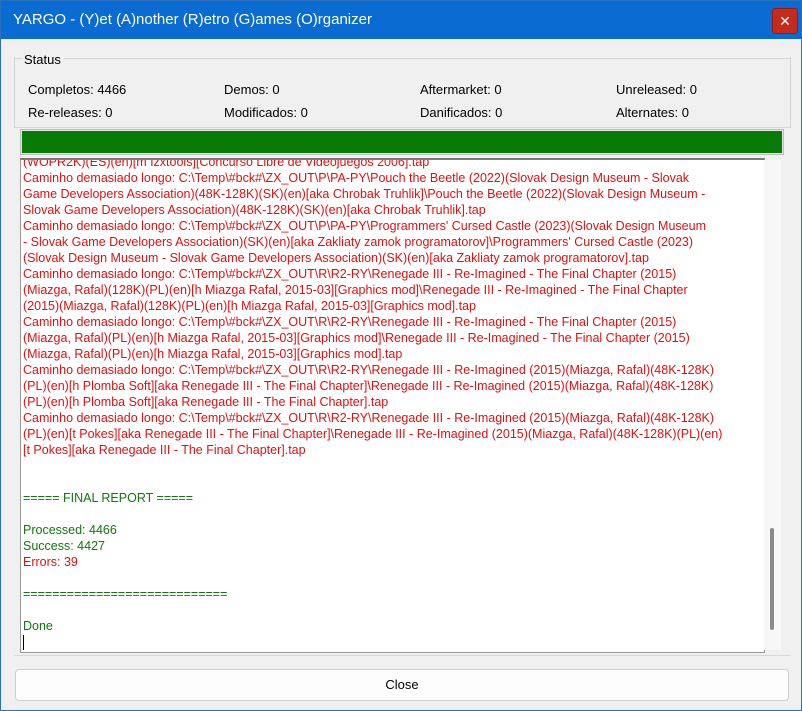 This screenshot has width=802, height=711. I want to click on log-line: Processed: 4466, so click(70, 530).